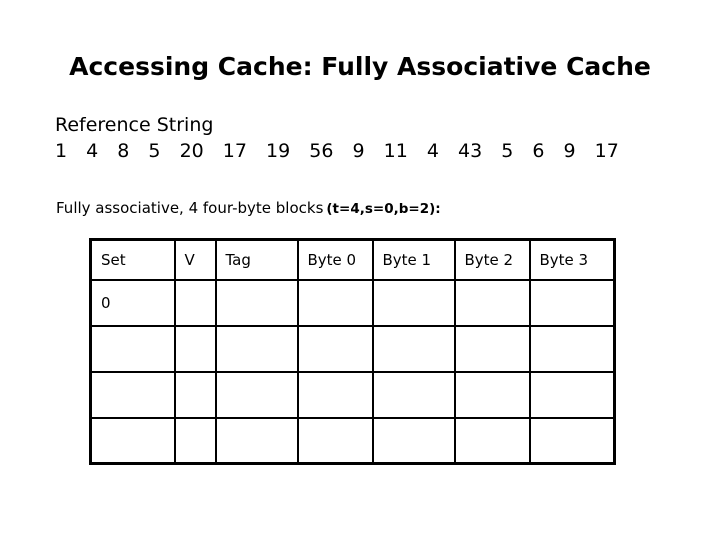 The height and width of the screenshot is (540, 720). I want to click on table-row: 0, so click(352, 302).